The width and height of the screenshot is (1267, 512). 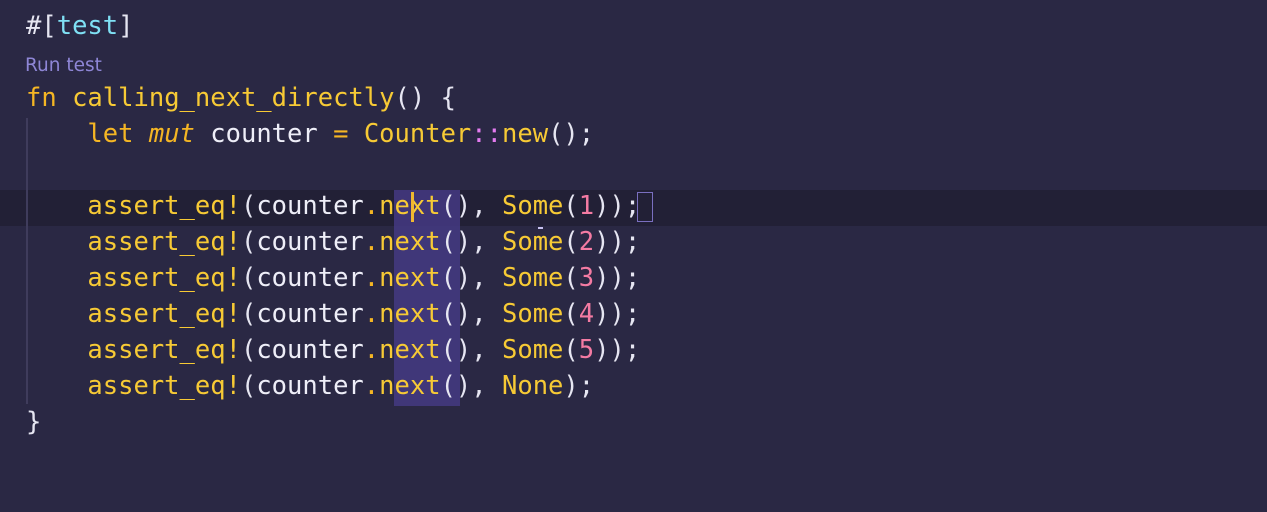 I want to click on assign-operator: =, so click(x=341, y=134).